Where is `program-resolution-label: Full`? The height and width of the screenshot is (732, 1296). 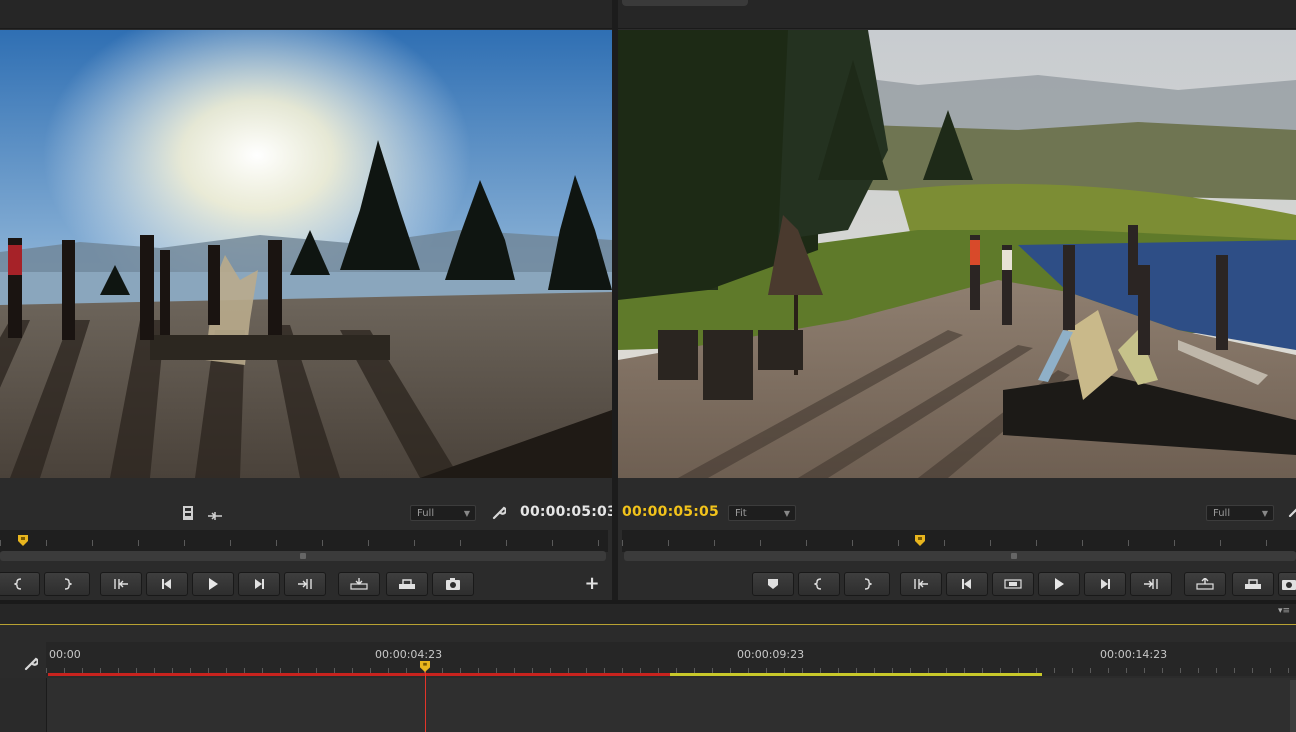
program-resolution-label: Full is located at coordinates (1222, 513).